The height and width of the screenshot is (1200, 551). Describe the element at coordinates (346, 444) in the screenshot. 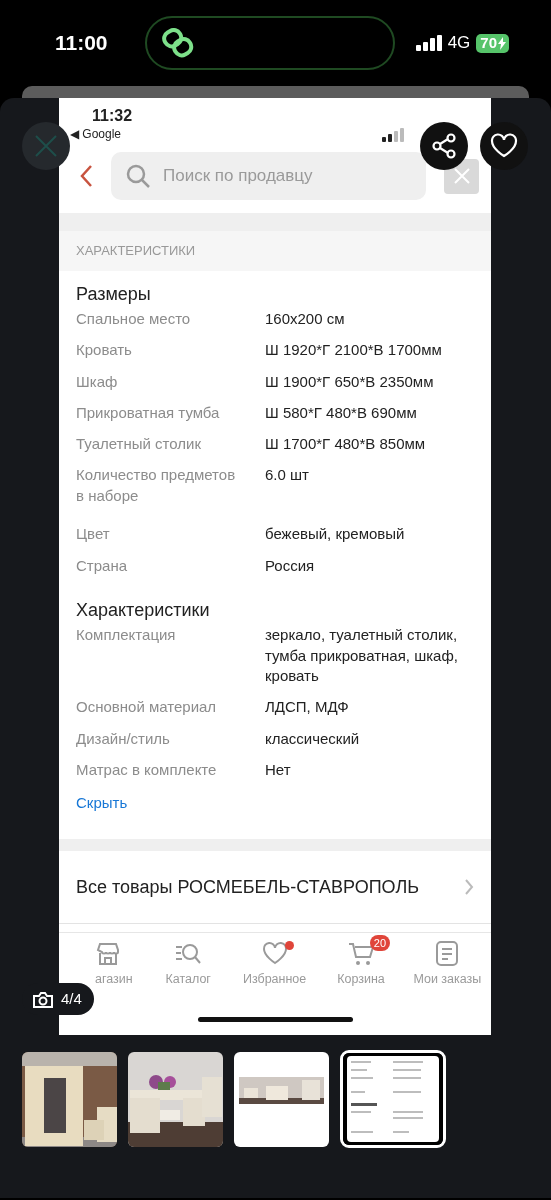

I see `spec-value: Ш 1700*Г 480*В 850мм` at that location.